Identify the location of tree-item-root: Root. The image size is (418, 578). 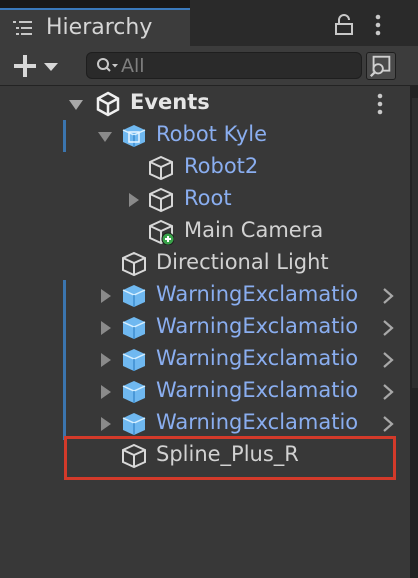
(205, 200).